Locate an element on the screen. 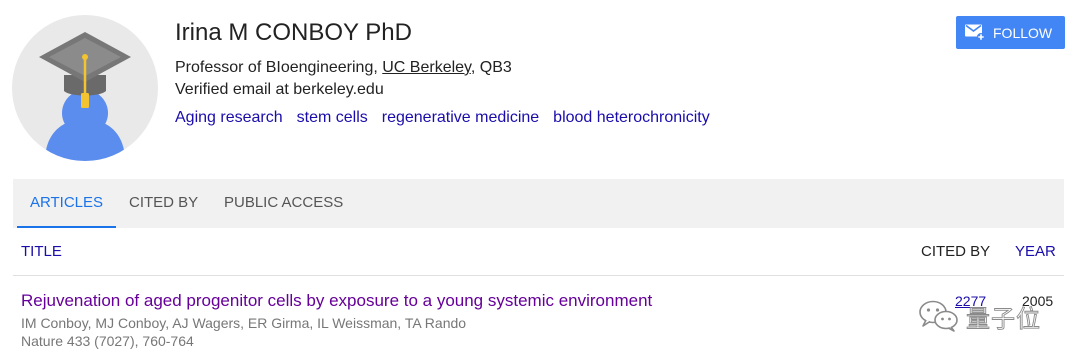  interest-link-regenerative-medicine: regenerative medicine is located at coordinates (460, 117).